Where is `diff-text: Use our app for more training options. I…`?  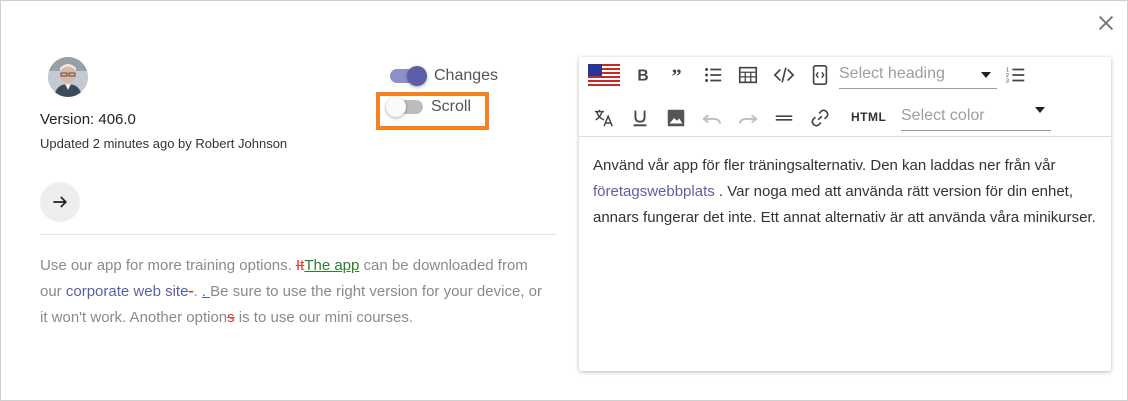
diff-text: Use our app for more training options. I… is located at coordinates (295, 292).